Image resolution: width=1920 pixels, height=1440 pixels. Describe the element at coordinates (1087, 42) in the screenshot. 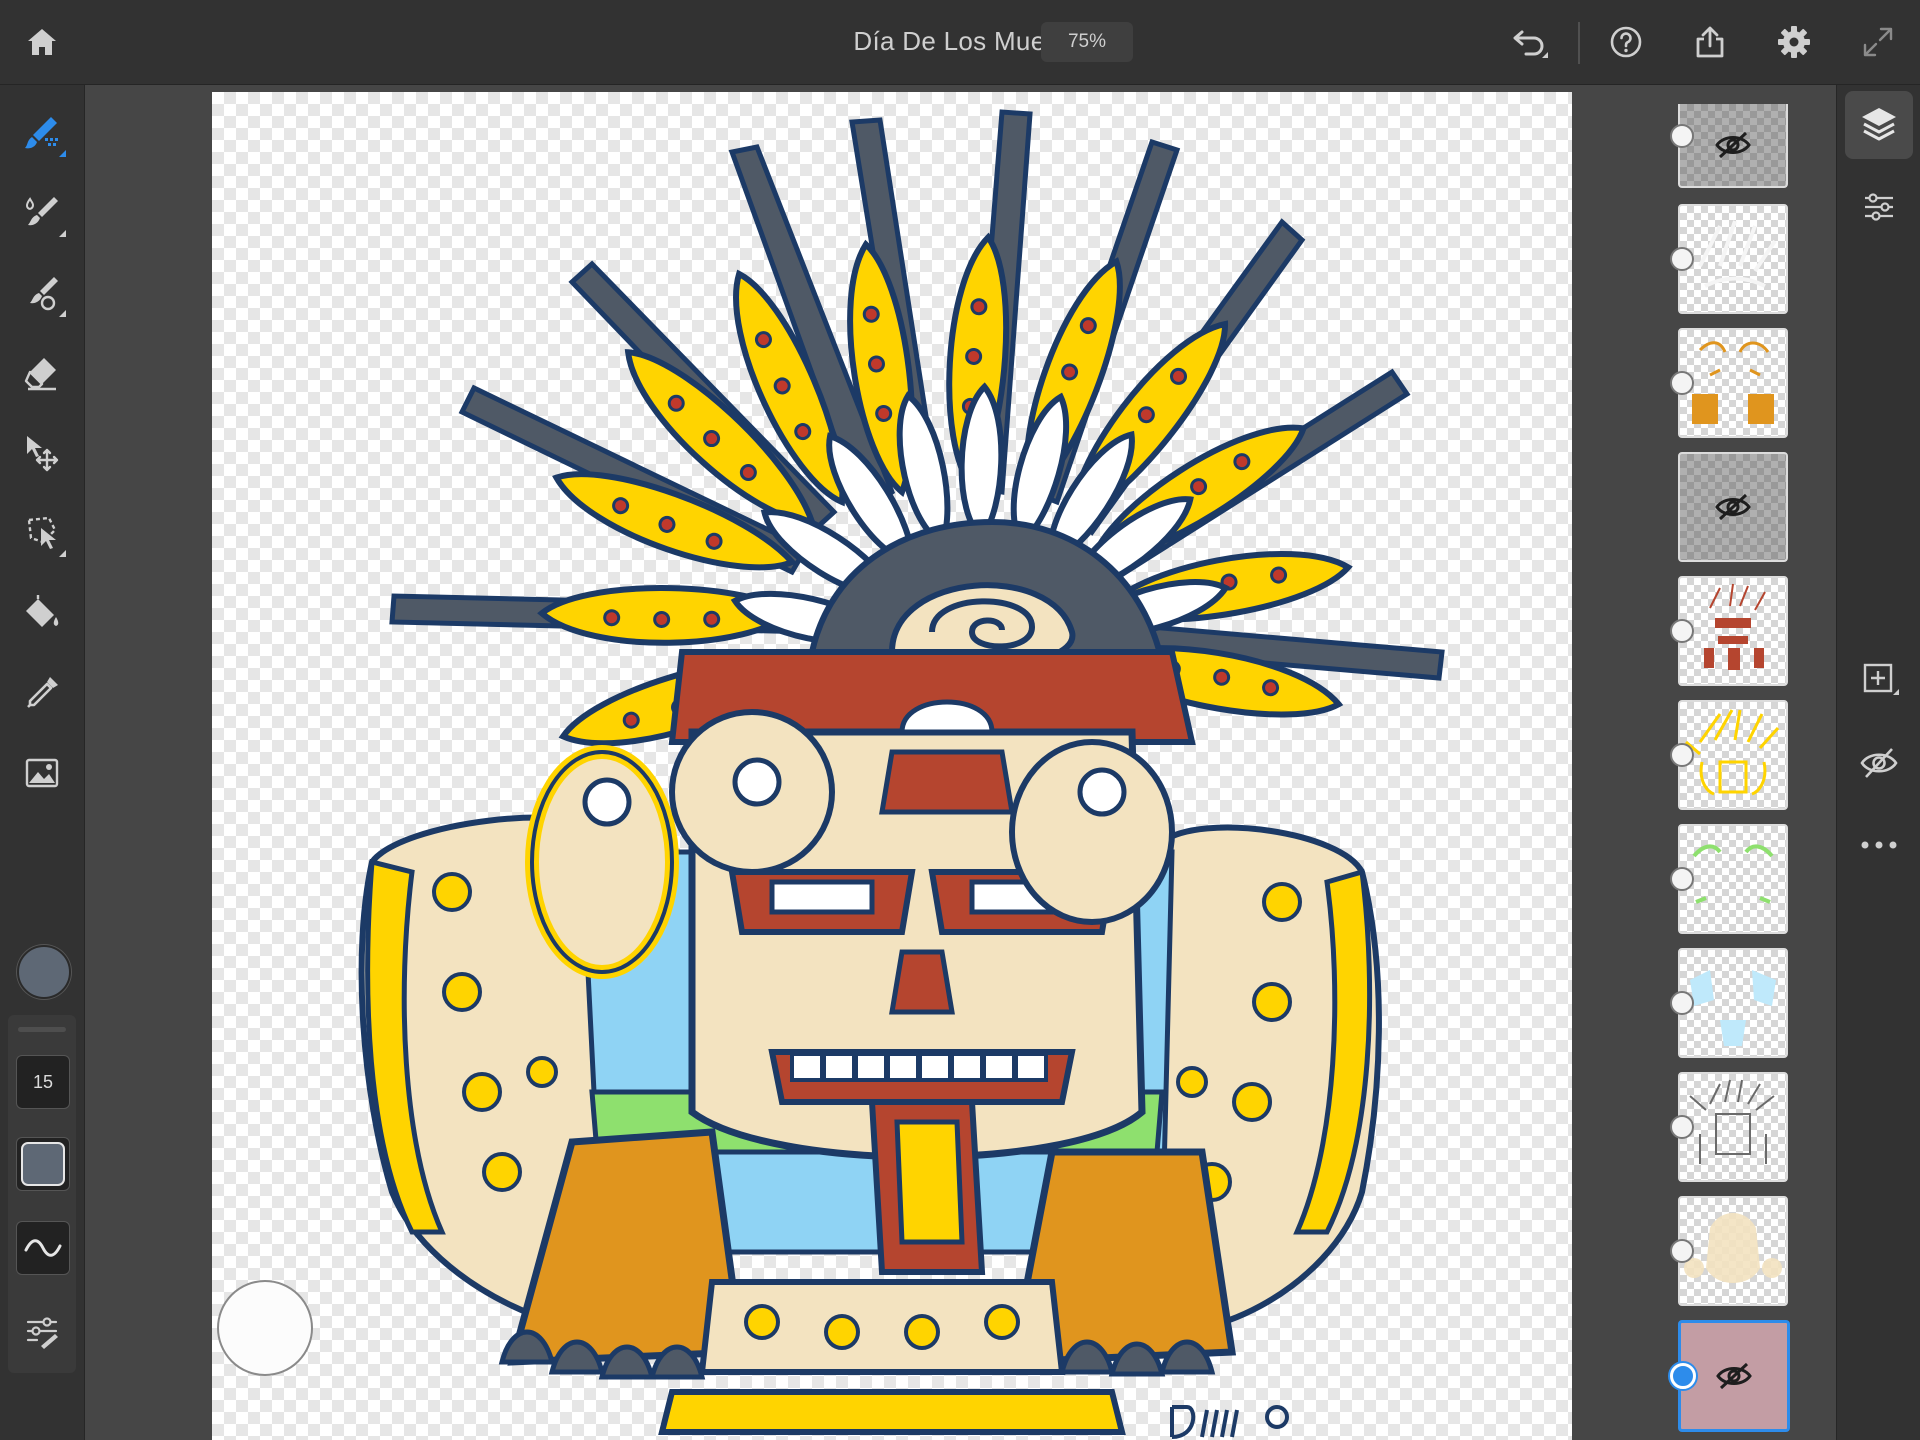

I see `zoom-level: 75%` at that location.